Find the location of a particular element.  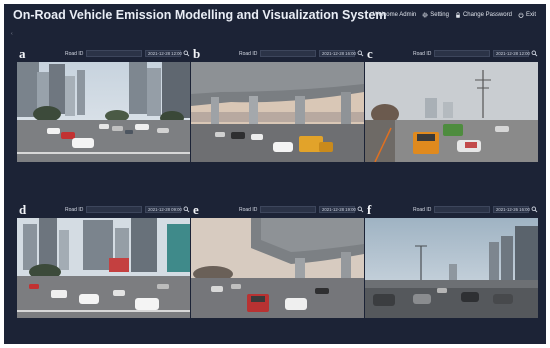

panel-letter: a is located at coordinates (22, 53).